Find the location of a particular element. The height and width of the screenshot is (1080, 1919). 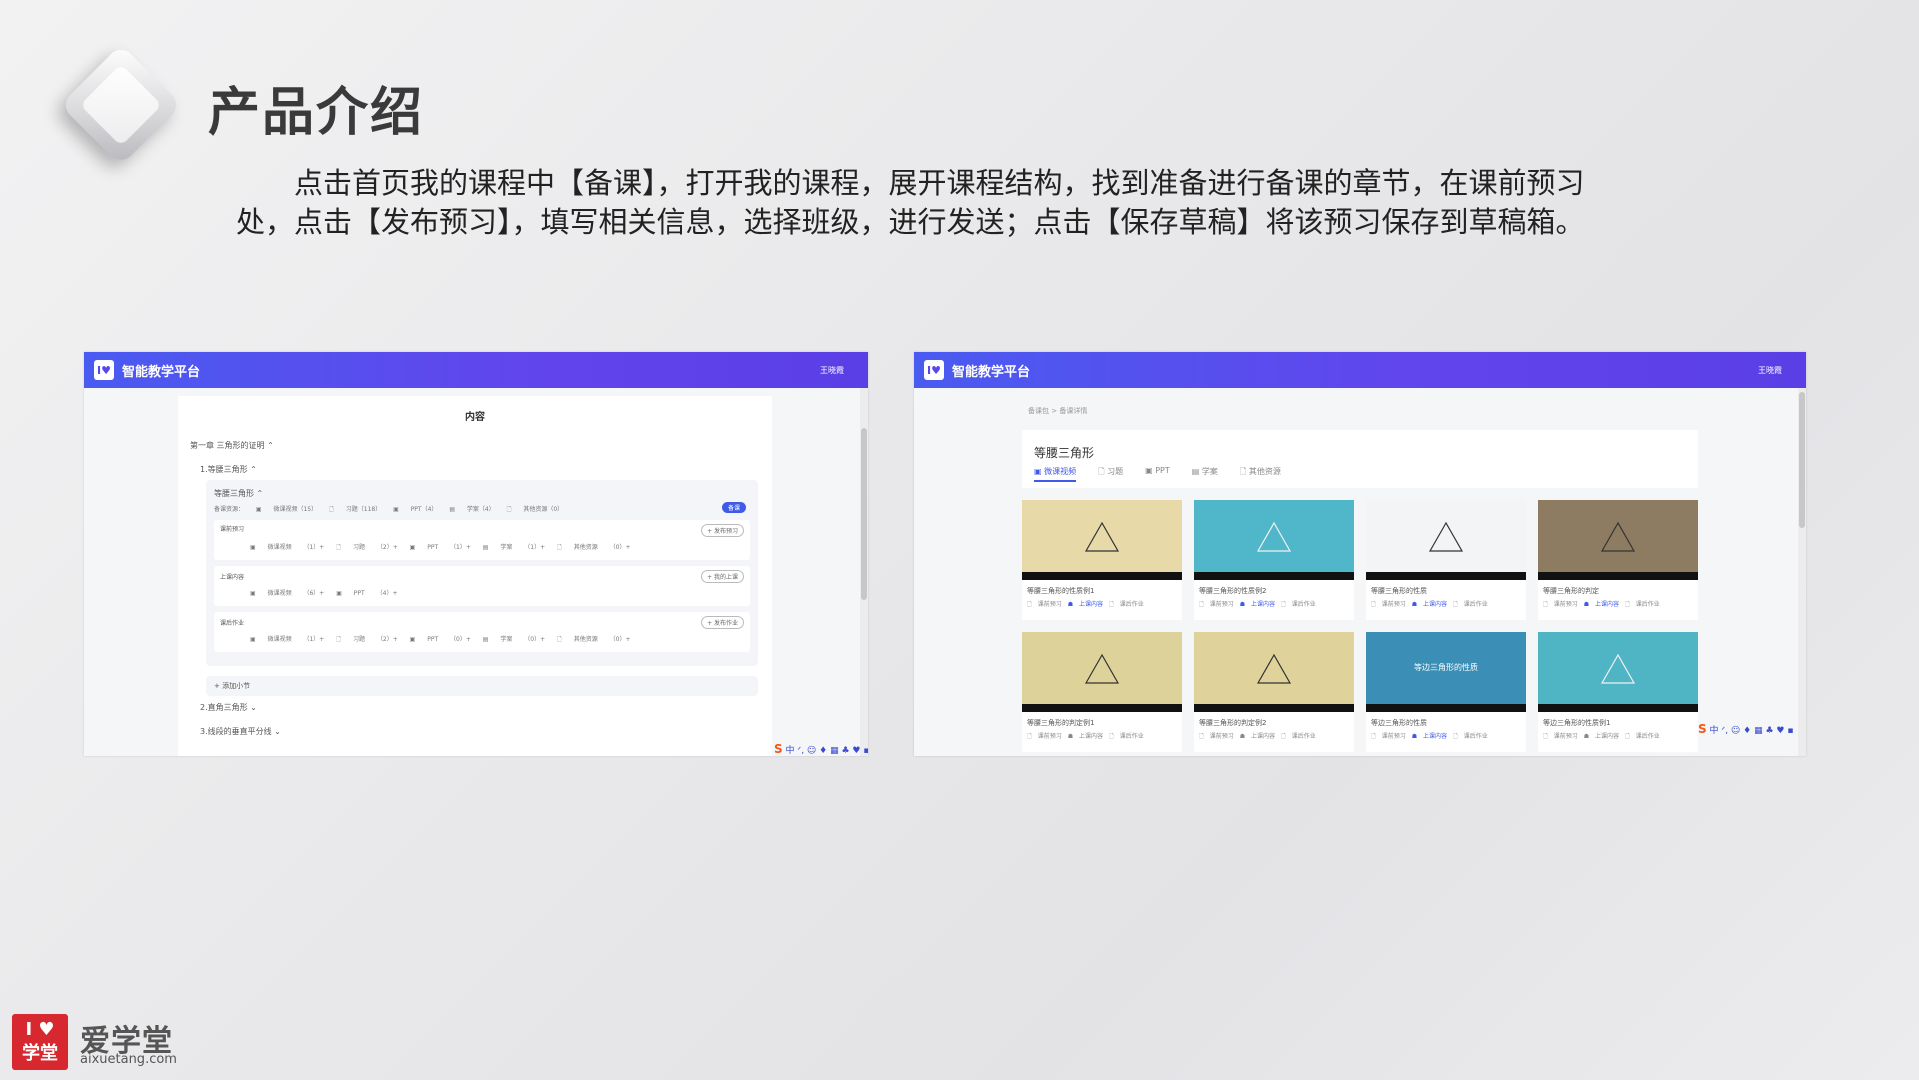

video-card: 等腰三角形的性质例1 🗋 课前预习 ☗ 上课内容 🗋 课后作业 is located at coordinates (1102, 560).